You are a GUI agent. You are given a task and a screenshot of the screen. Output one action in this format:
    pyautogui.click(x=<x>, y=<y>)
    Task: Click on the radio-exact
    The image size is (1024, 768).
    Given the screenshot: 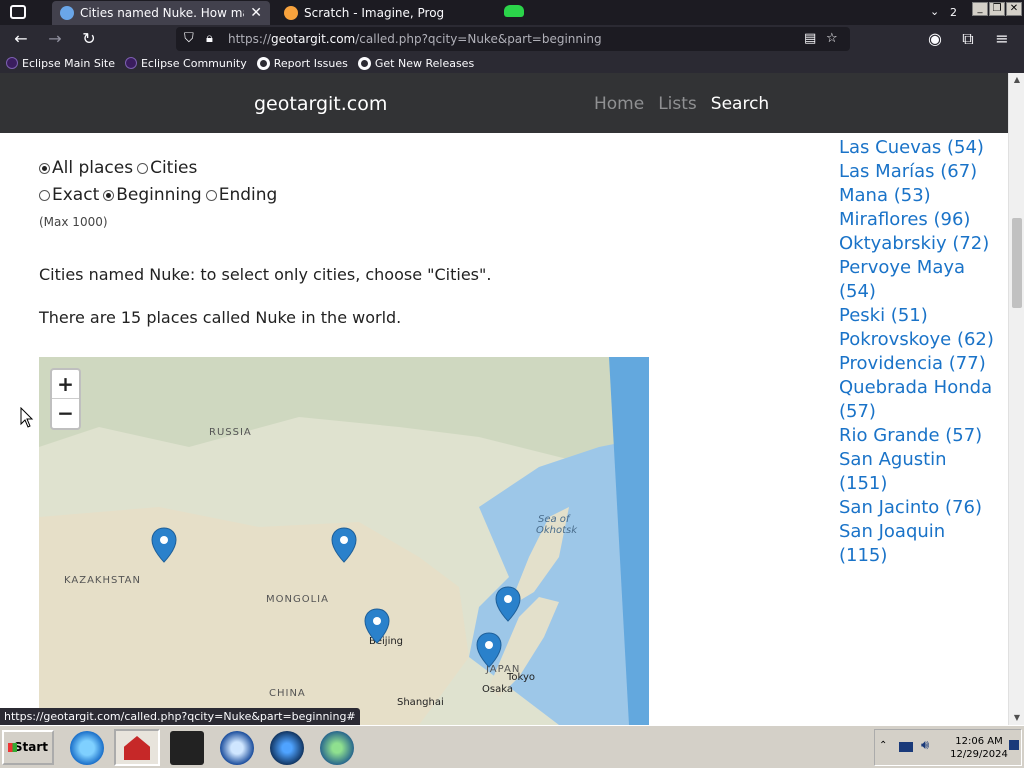 What is the action you would take?
    pyautogui.click(x=44, y=195)
    